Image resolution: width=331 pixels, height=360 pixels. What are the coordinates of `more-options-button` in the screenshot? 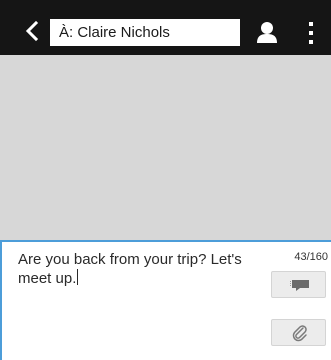 It's located at (311, 33).